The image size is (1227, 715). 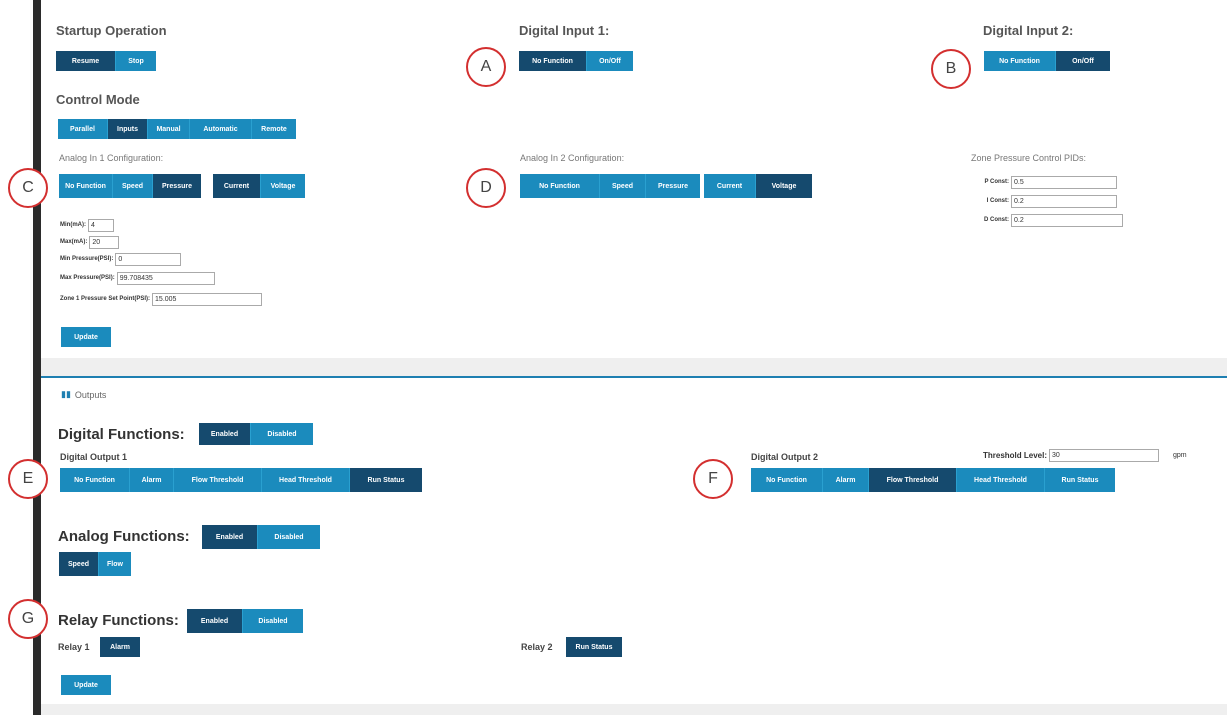 What do you see at coordinates (230, 537) in the screenshot?
I see `analog-enabled-button: Enabled` at bounding box center [230, 537].